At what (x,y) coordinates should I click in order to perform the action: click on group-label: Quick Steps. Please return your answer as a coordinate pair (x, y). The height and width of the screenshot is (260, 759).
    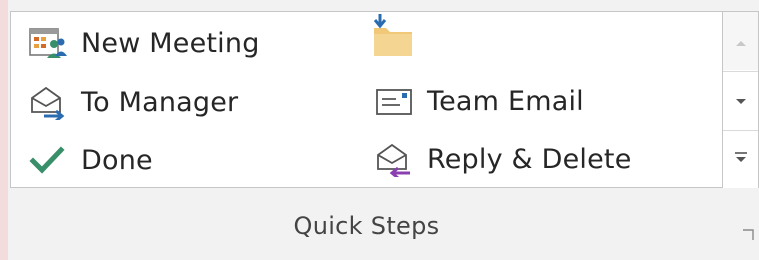
    Looking at the image, I should click on (366, 226).